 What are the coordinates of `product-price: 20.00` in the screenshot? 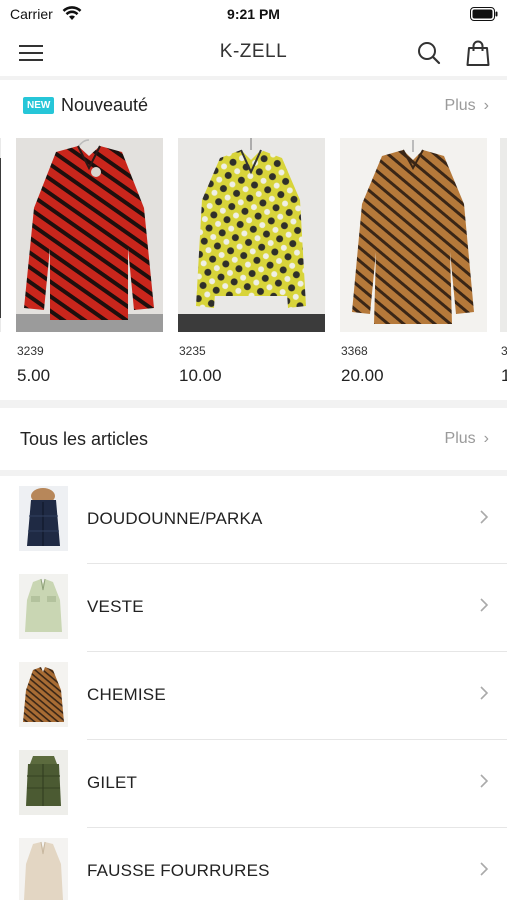 It's located at (362, 375).